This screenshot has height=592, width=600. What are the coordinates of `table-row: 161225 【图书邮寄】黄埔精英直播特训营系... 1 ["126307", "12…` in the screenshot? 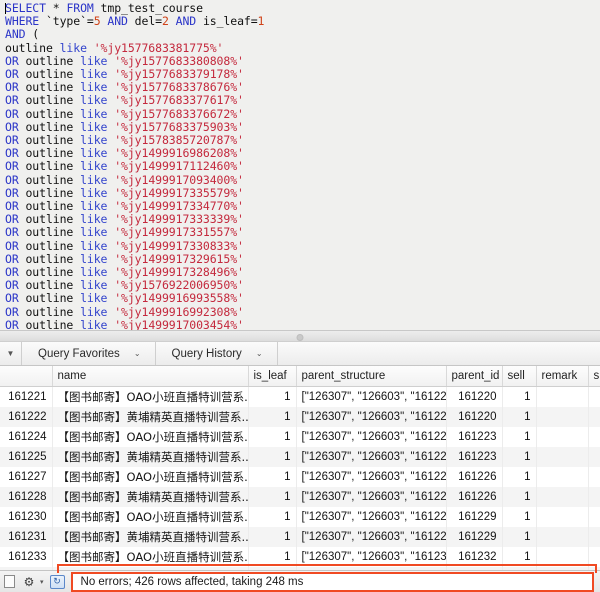 It's located at (300, 456).